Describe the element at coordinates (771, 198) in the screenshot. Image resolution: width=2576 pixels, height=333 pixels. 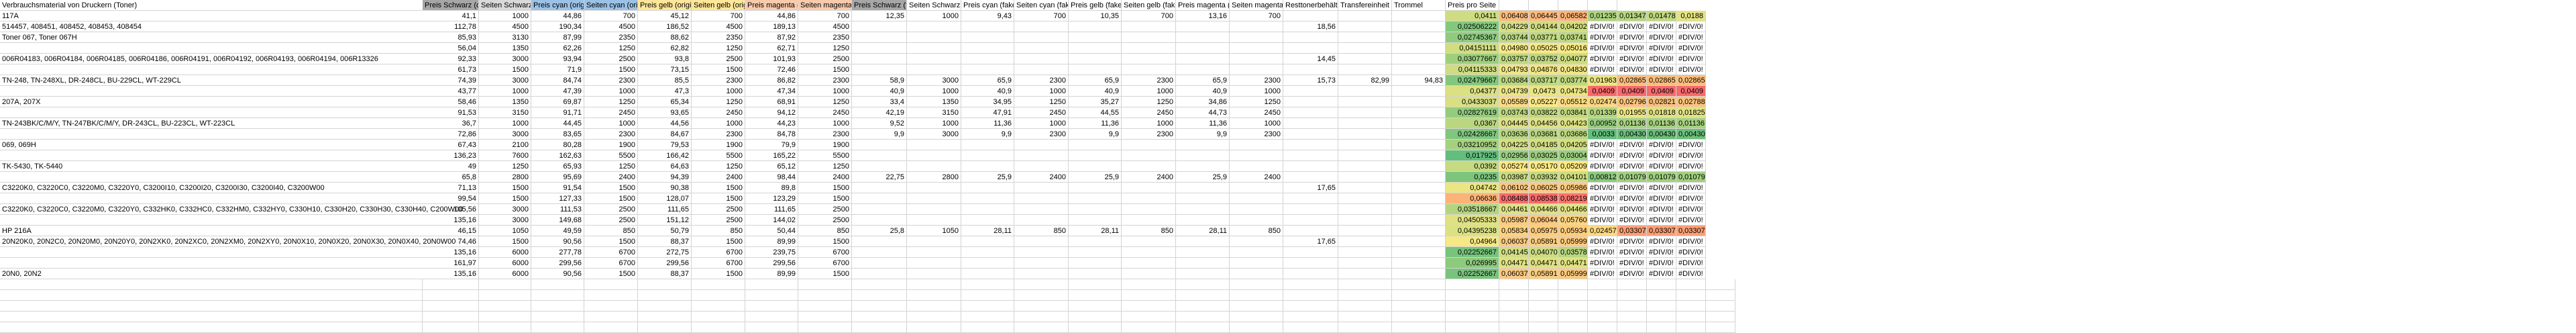
I see `table-cell: 123,29` at that location.